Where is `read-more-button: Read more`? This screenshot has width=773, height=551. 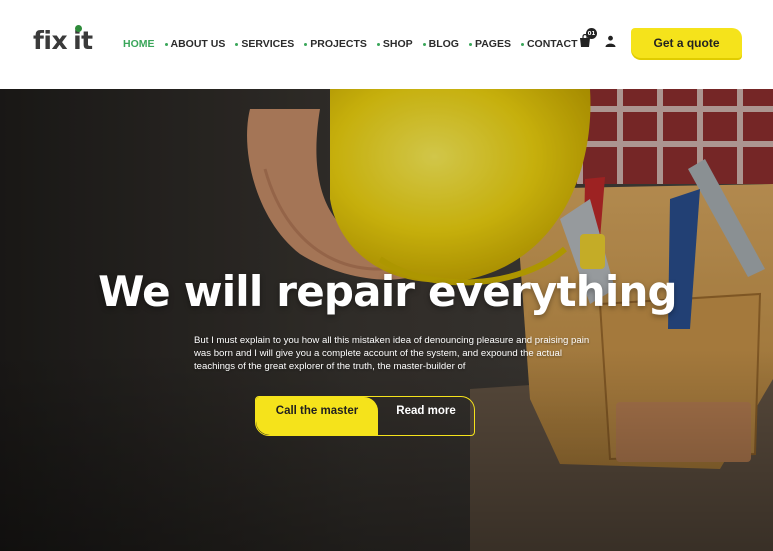 read-more-button: Read more is located at coordinates (426, 416).